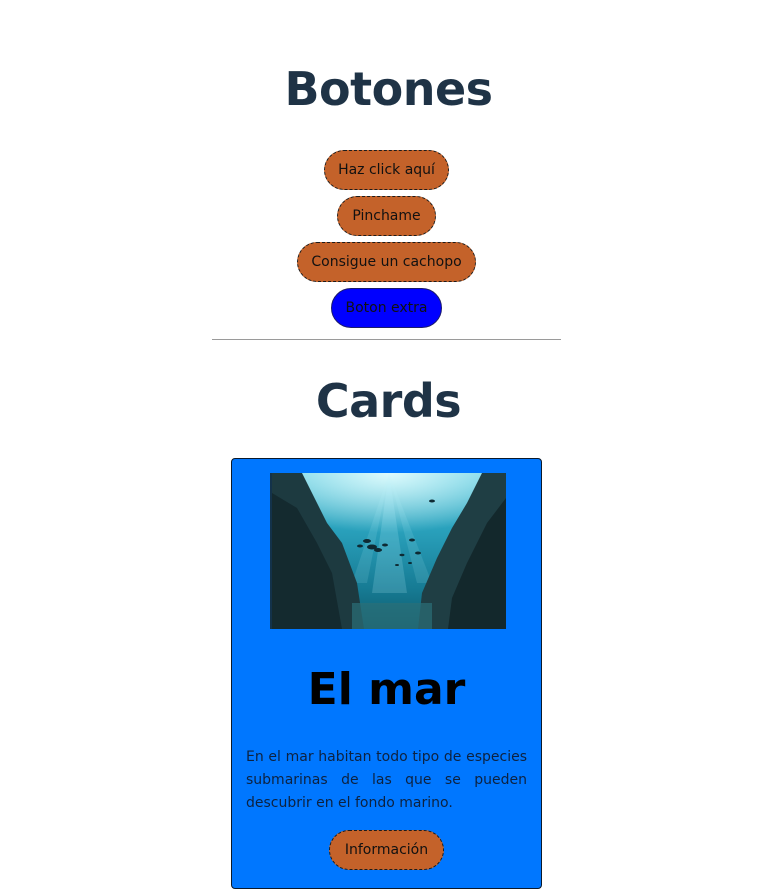 Image resolution: width=777 pixels, height=893 pixels. I want to click on underwater-image, so click(389, 551).